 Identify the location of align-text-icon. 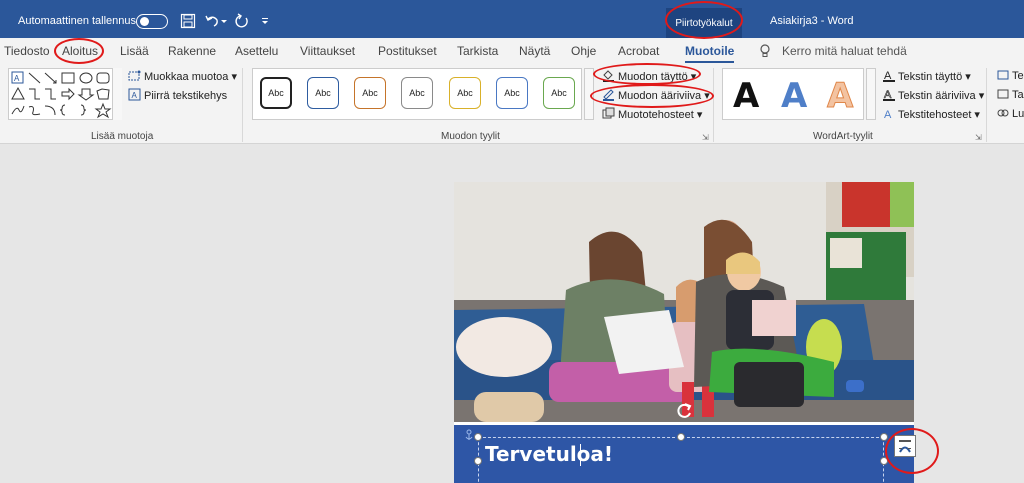
(1003, 94).